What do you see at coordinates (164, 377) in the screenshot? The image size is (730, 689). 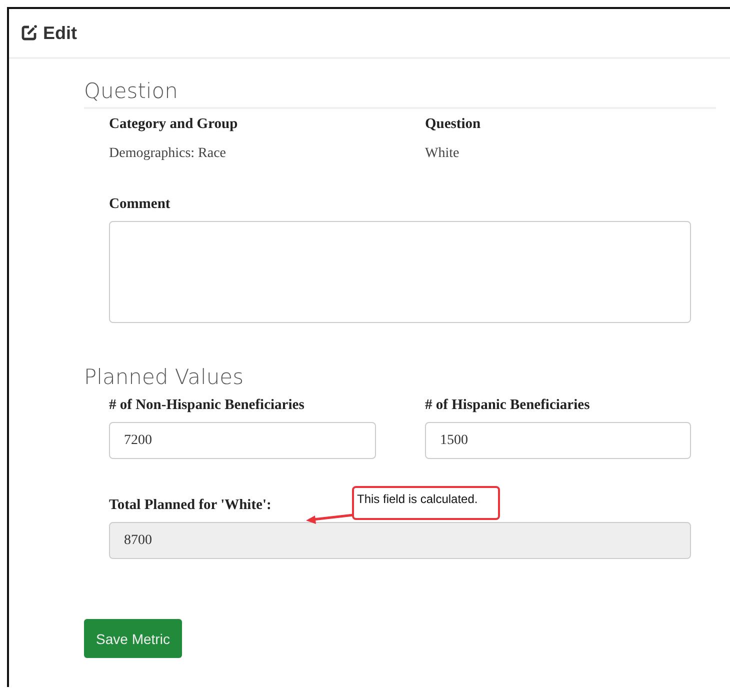 I see `section-heading: Planned Values` at bounding box center [164, 377].